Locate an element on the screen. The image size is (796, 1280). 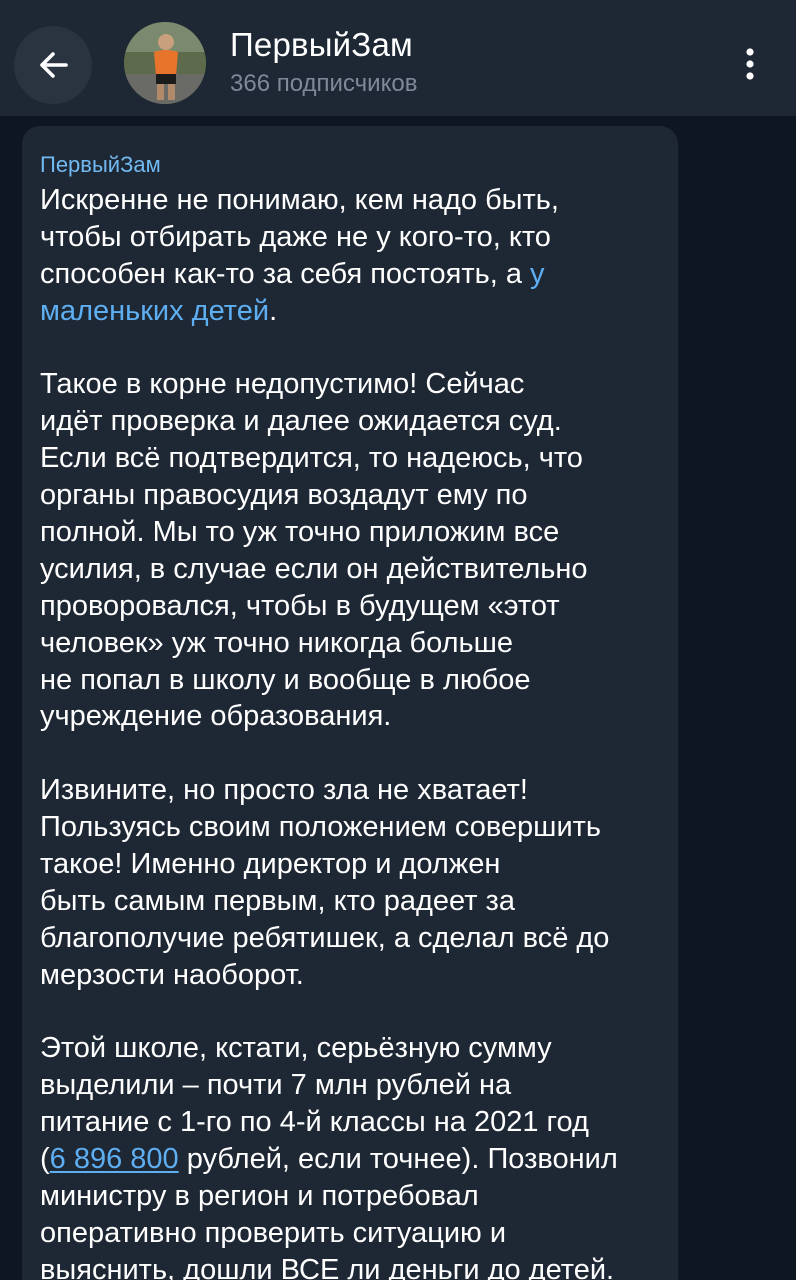
menu-button is located at coordinates (750, 64).